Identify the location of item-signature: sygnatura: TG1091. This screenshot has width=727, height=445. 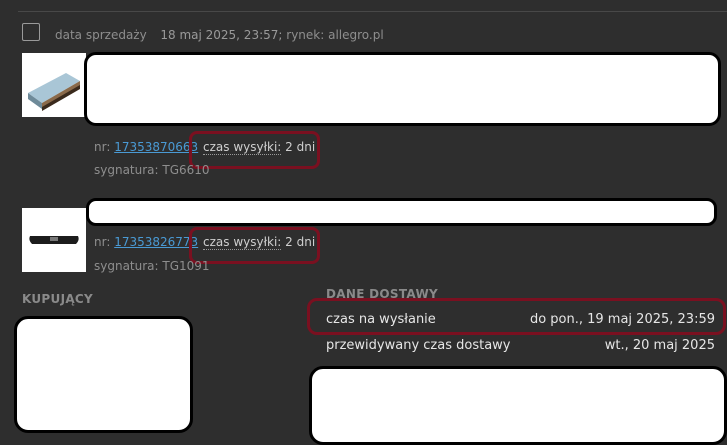
(152, 266).